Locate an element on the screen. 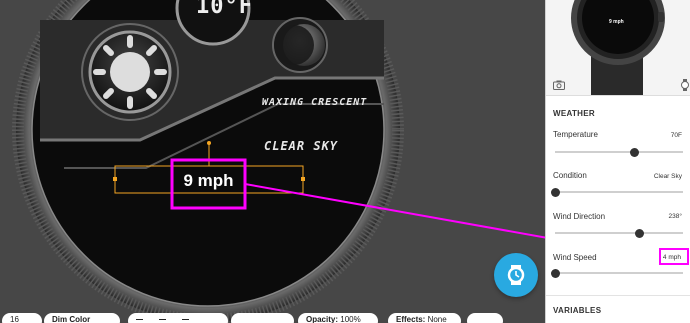 The height and width of the screenshot is (323, 690). temperature-value: 70F is located at coordinates (676, 135).